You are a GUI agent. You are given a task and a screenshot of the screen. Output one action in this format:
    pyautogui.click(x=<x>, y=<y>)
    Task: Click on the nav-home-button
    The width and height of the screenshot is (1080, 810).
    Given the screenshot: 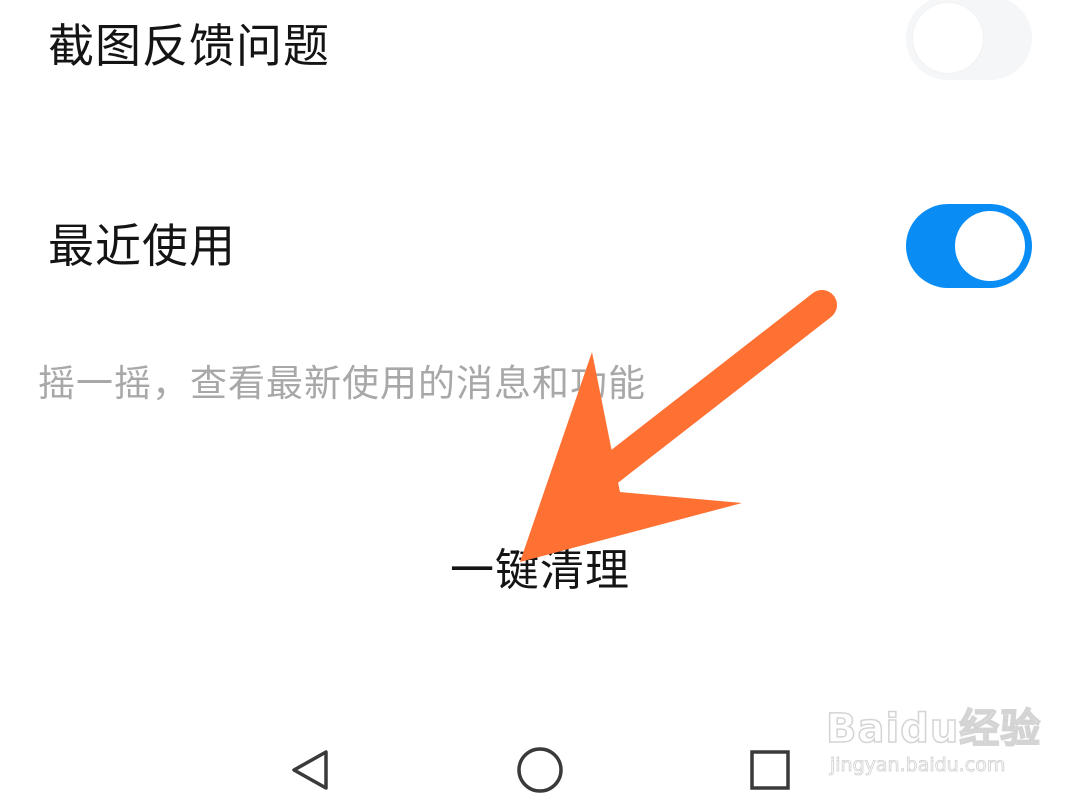 What is the action you would take?
    pyautogui.click(x=540, y=770)
    